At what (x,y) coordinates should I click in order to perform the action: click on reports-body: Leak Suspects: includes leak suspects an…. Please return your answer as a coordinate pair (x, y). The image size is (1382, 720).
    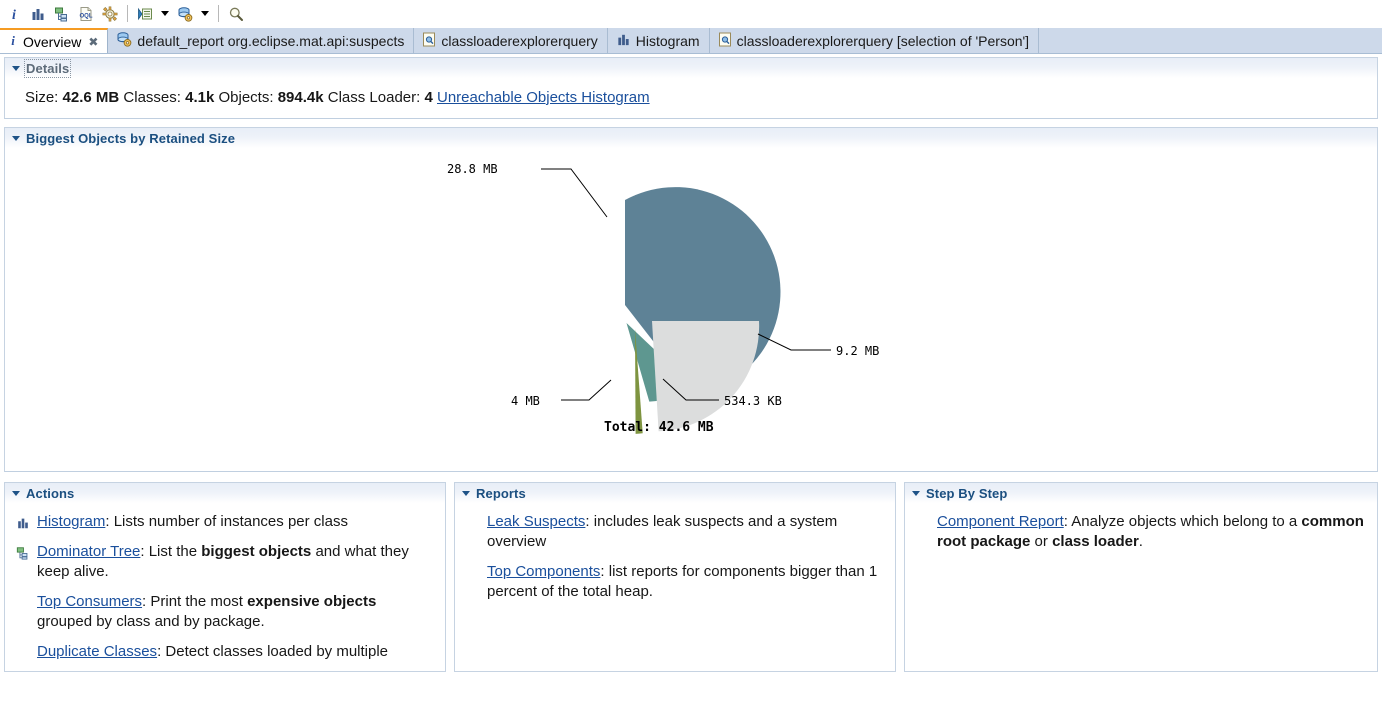
    Looking at the image, I should click on (675, 553).